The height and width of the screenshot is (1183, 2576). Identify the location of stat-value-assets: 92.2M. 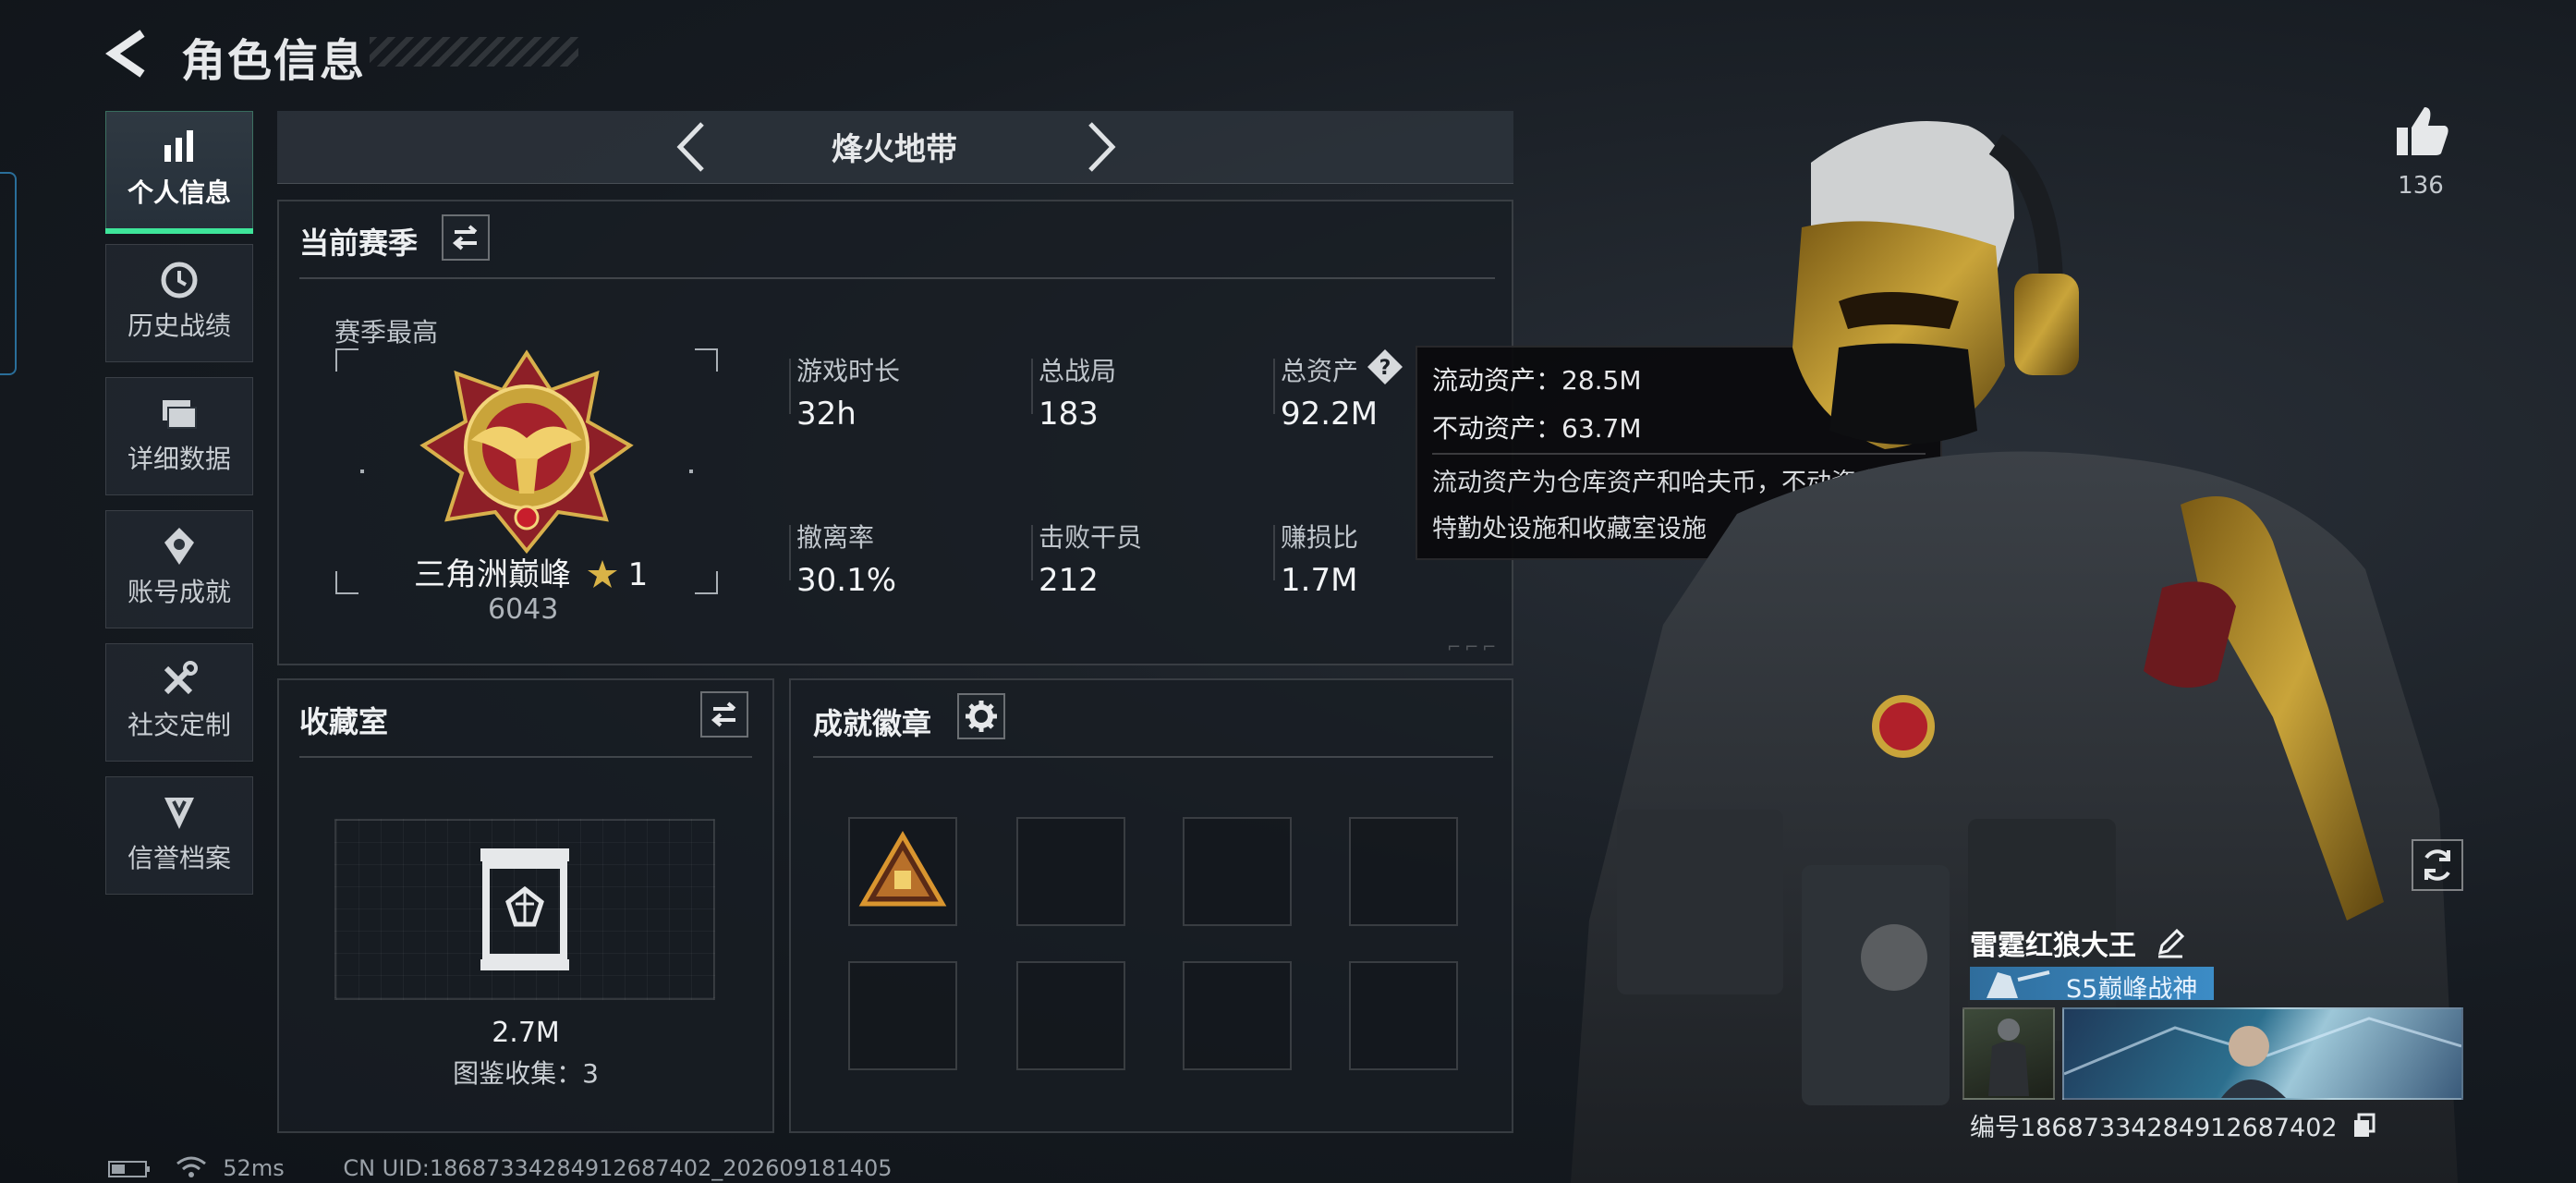
(1330, 414).